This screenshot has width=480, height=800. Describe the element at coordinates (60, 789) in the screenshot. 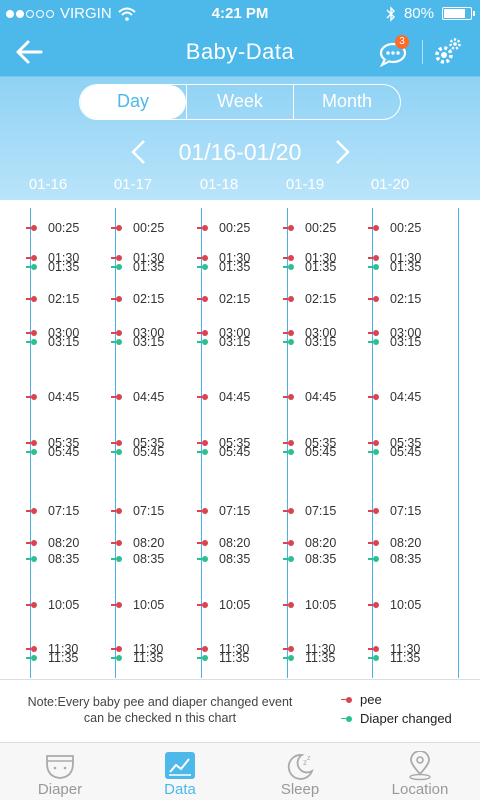

I see `tab-diaper-label: Diaper` at that location.